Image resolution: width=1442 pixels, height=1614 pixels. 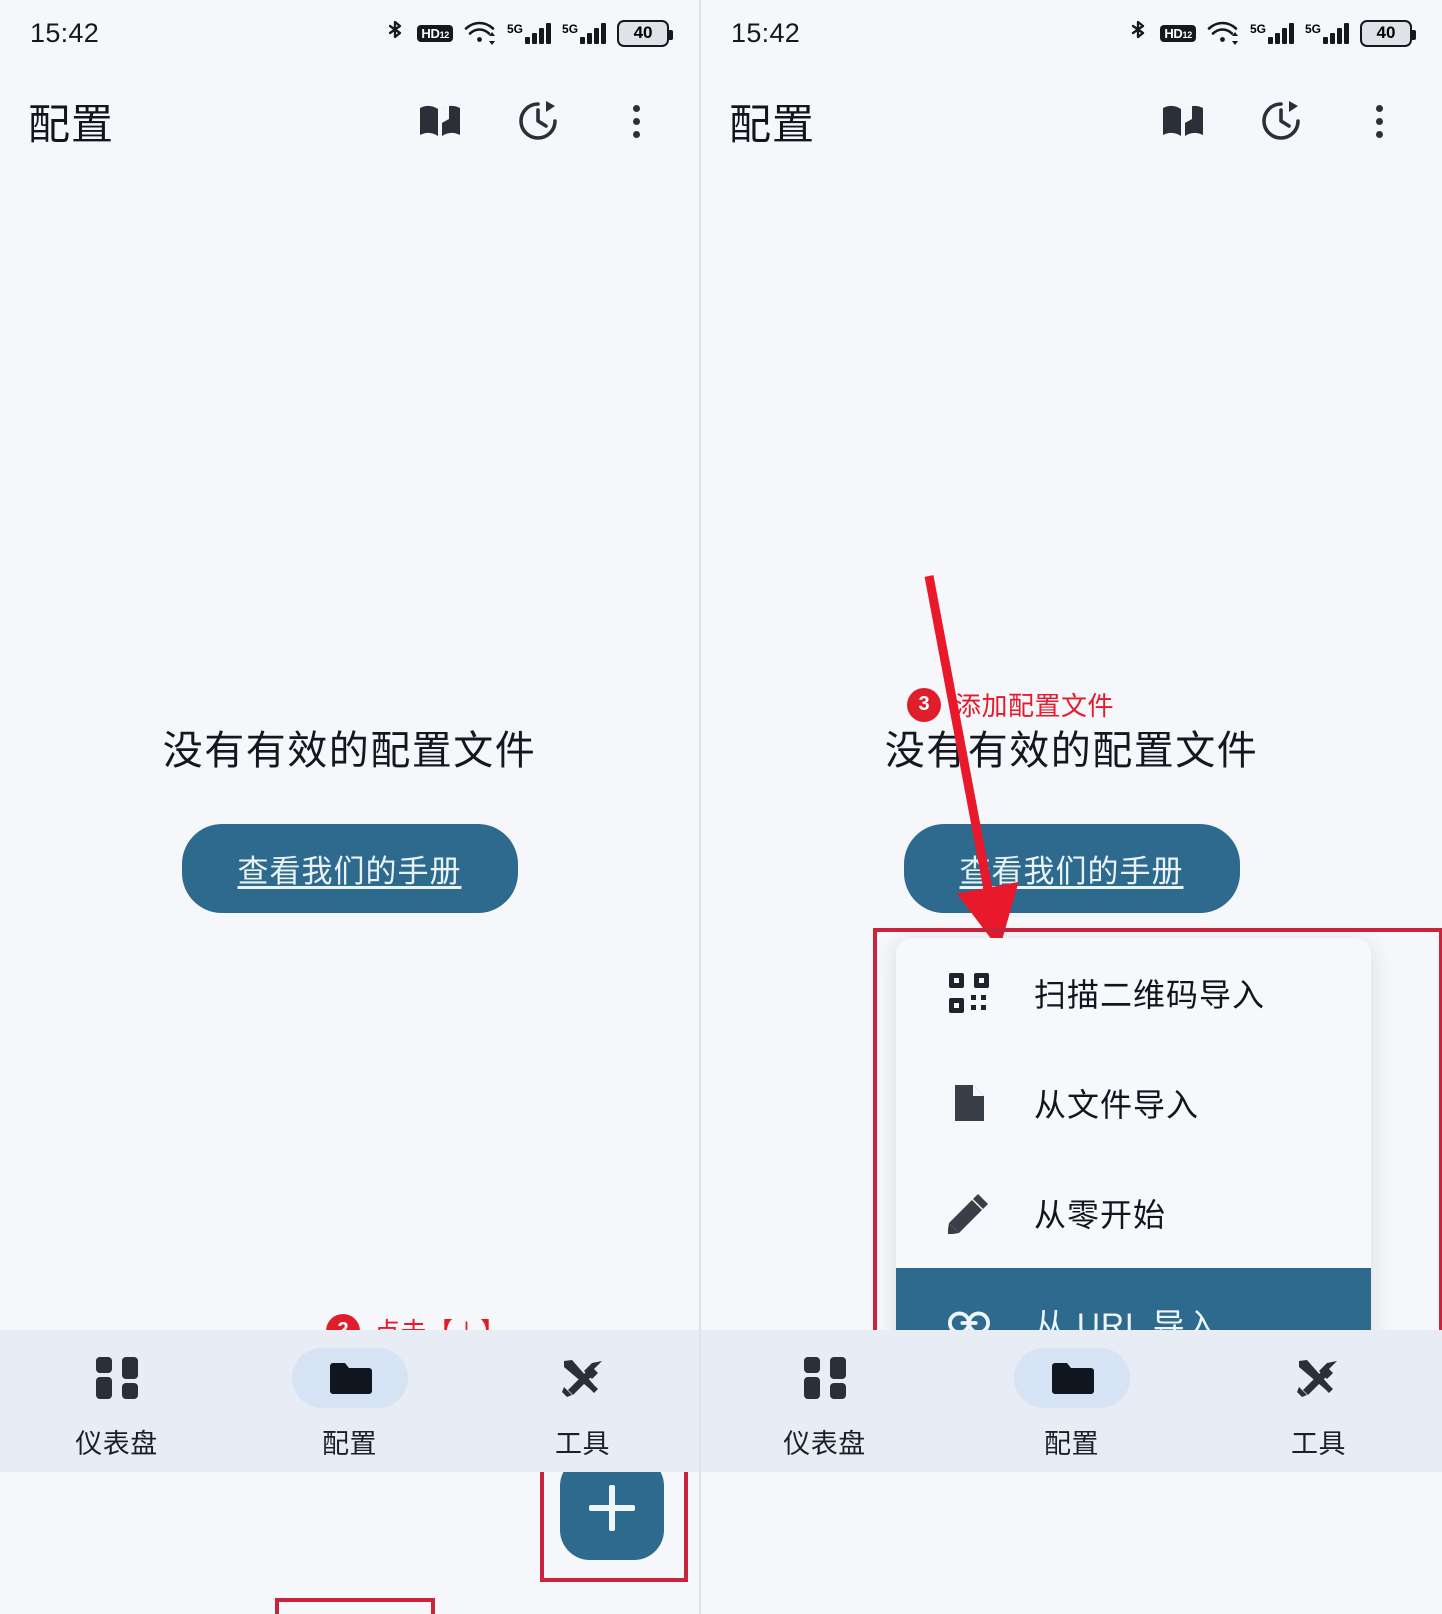 I want to click on bottom-navigation-right: 仪表盘 配置 工具, so click(x=1071, y=1401).